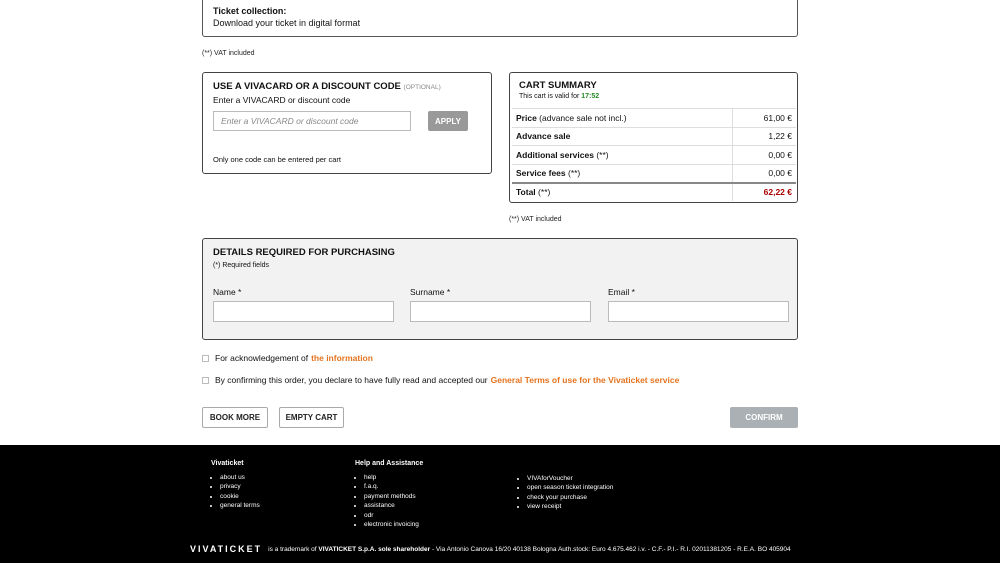  Describe the element at coordinates (292, 549) in the screenshot. I see `trademark-pre: is a trademark of` at that location.